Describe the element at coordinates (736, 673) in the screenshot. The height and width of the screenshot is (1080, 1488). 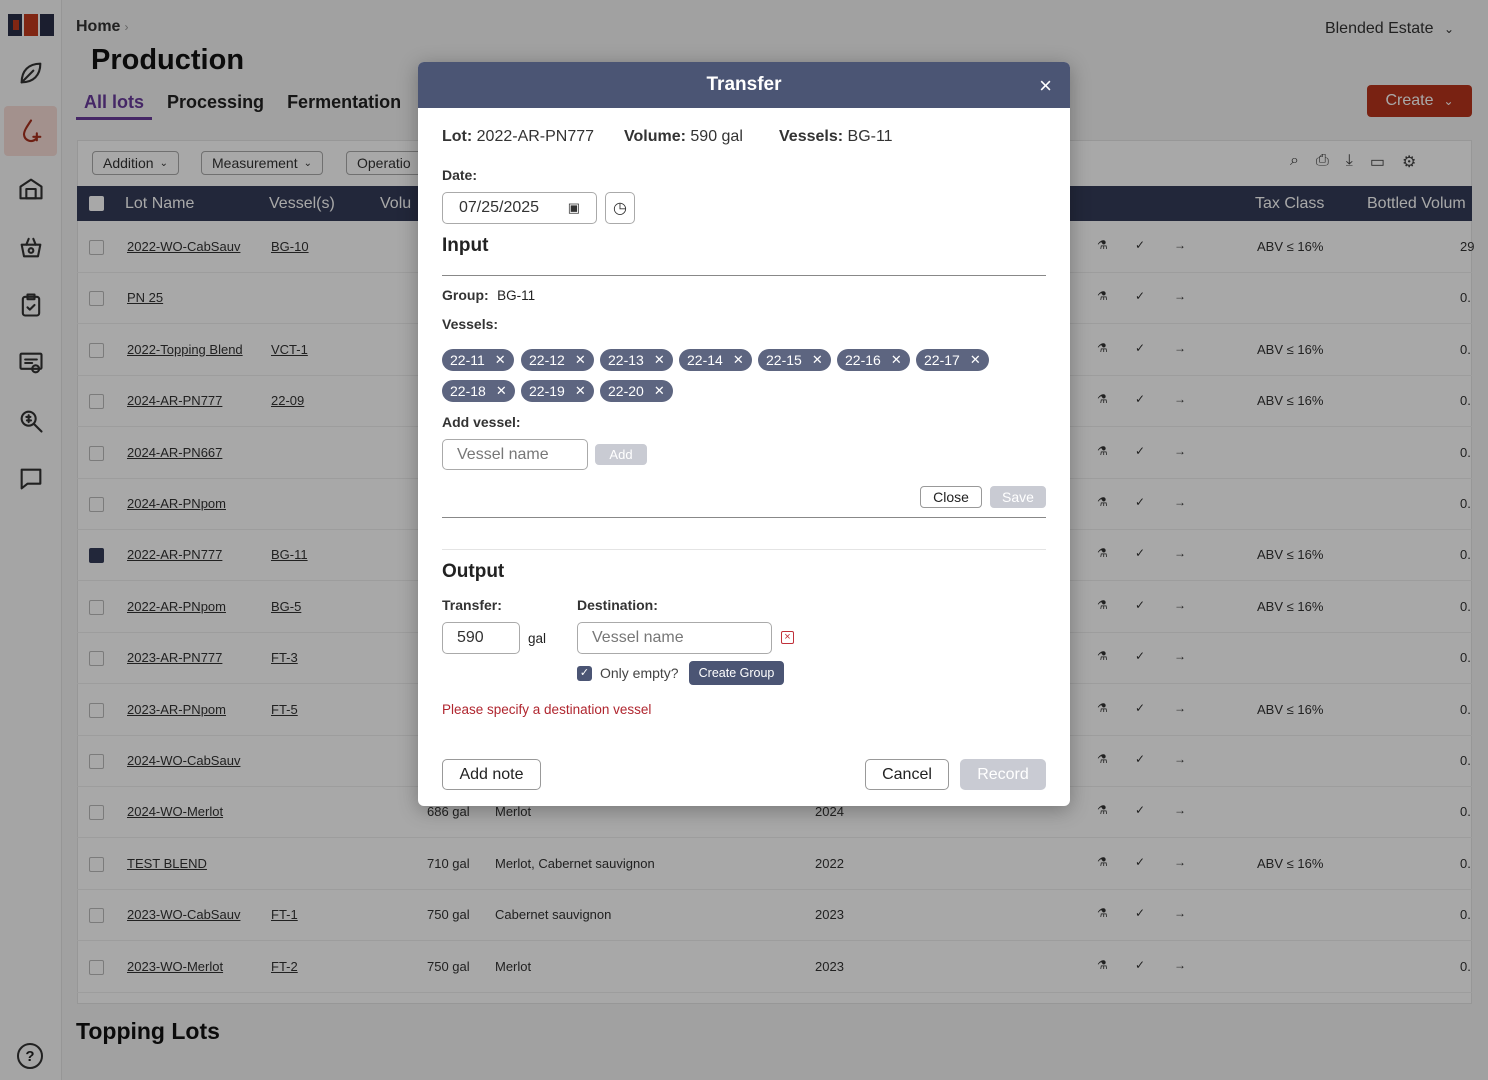
I see `create-group-button: Create Group` at that location.